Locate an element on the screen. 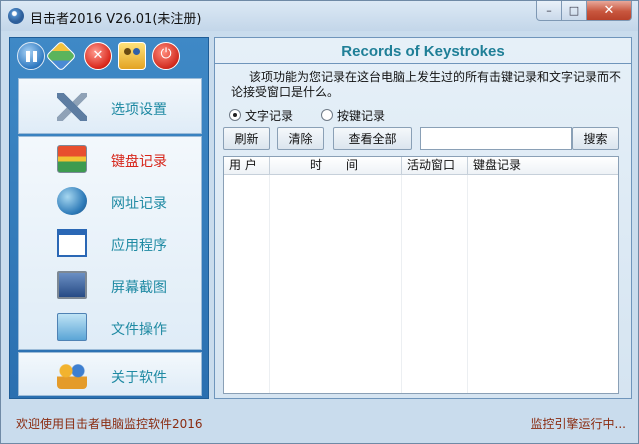  radio-text-records: 文字记录 is located at coordinates (261, 115).